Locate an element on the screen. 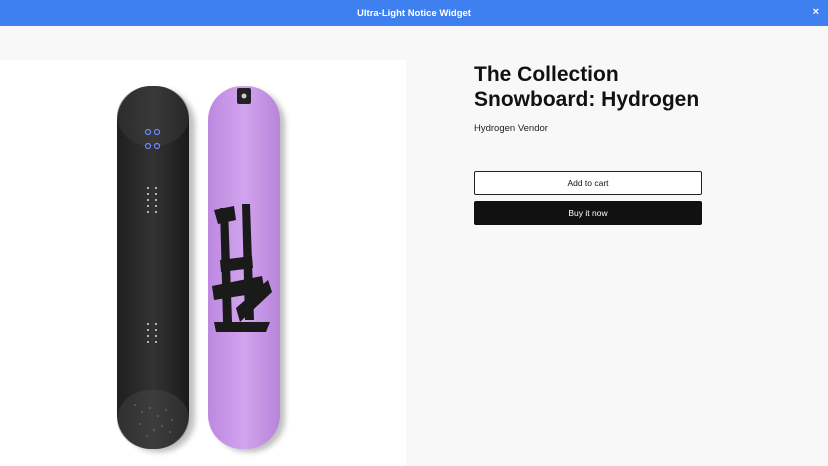  notice-bar: Ultra-Light Notice Widget × is located at coordinates (414, 13).